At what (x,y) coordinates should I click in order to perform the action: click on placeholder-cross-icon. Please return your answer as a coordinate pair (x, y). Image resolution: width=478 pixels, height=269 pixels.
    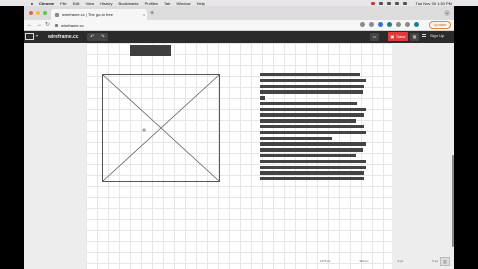
    Looking at the image, I should click on (161, 128).